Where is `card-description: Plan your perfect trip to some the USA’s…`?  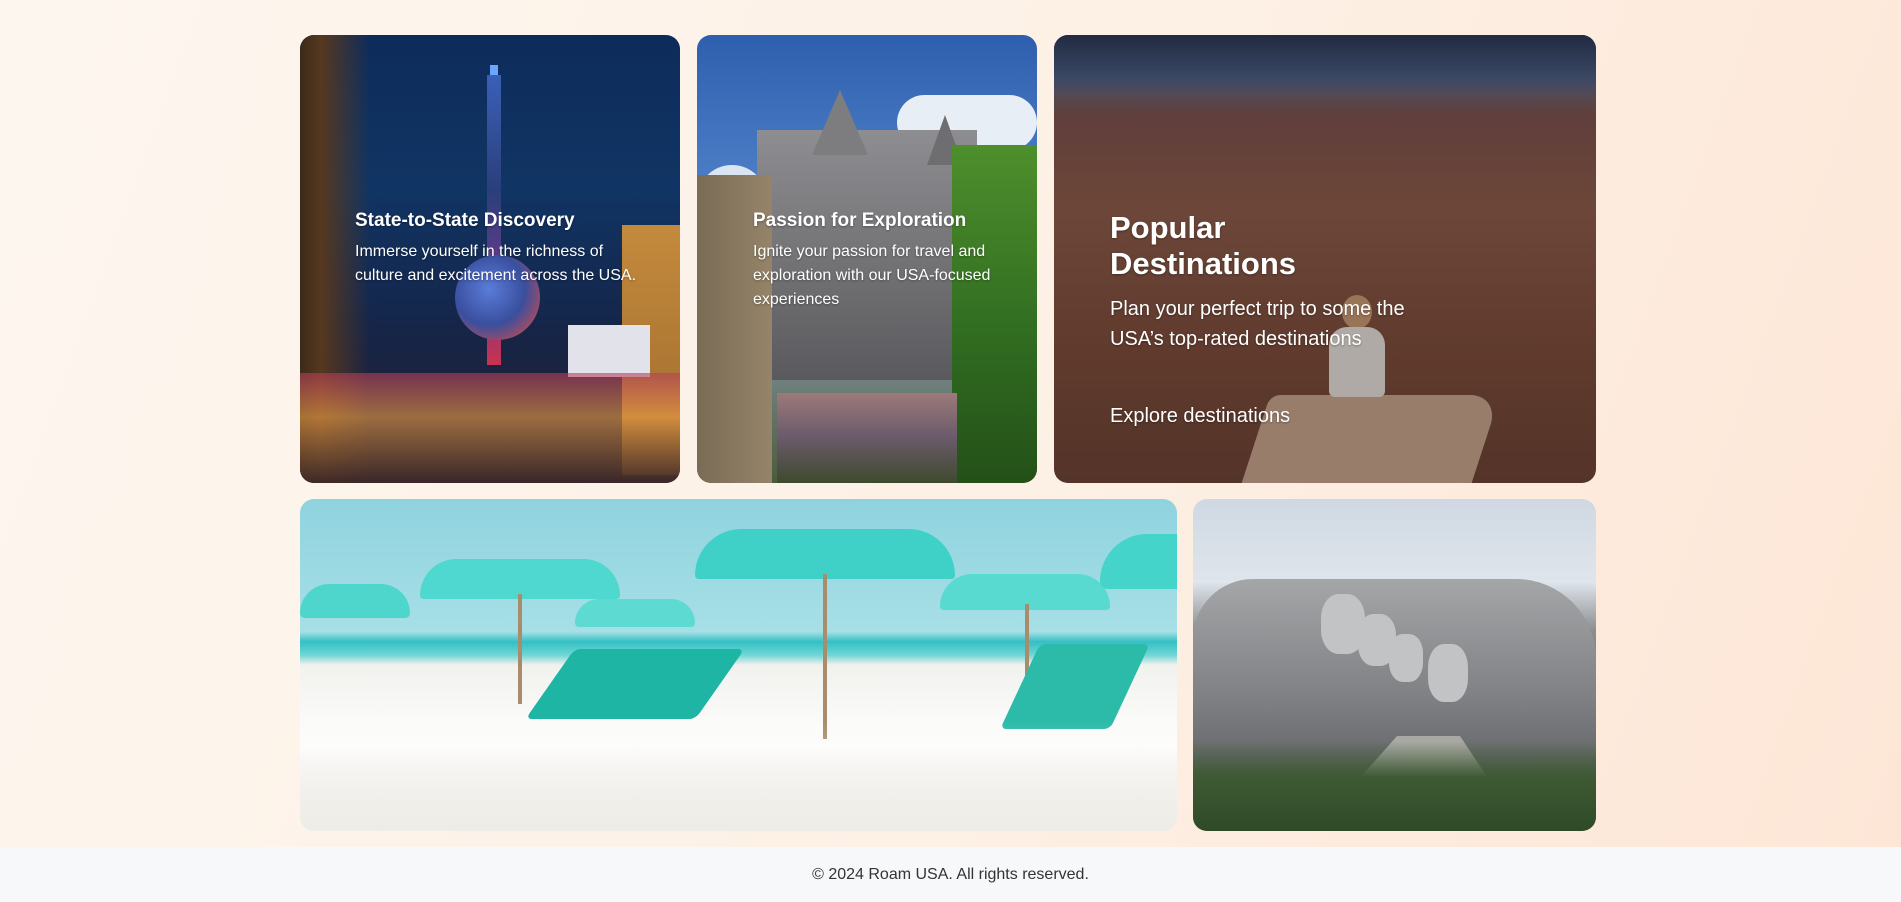
card-description: Plan your perfect trip to some the USA’s… is located at coordinates (1257, 324).